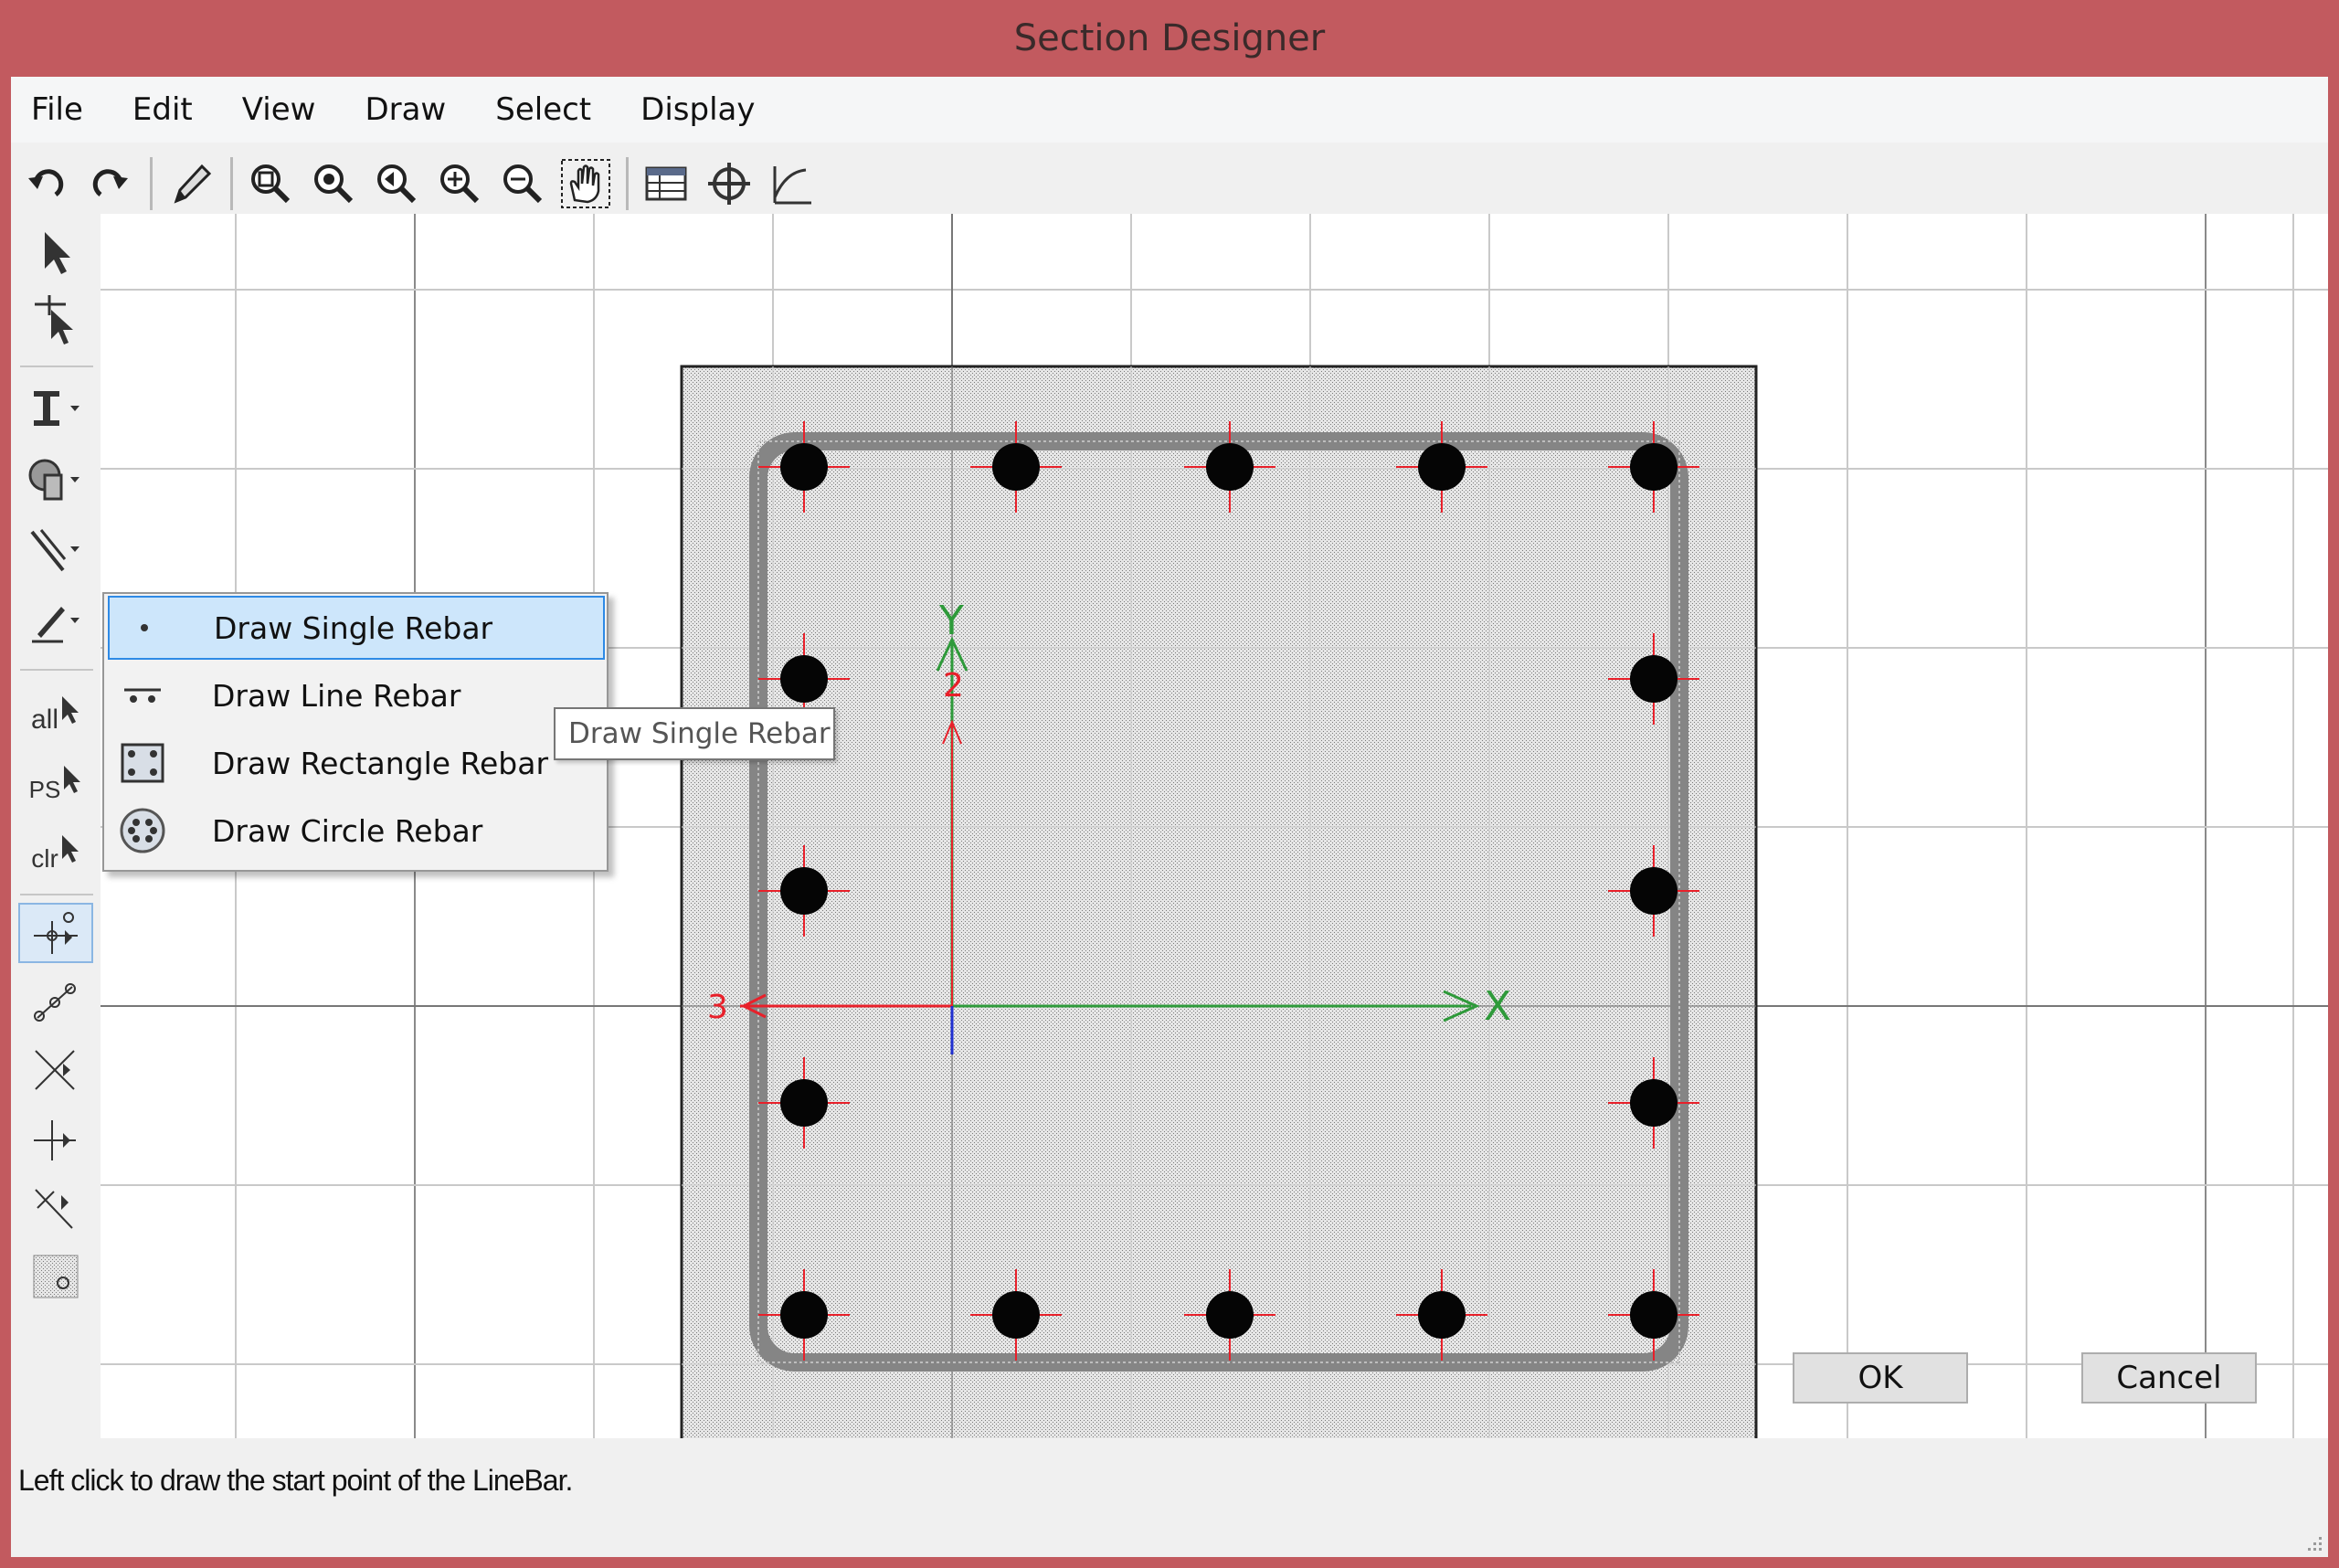 The width and height of the screenshot is (2339, 1568). I want to click on axes-button, so click(792, 184).